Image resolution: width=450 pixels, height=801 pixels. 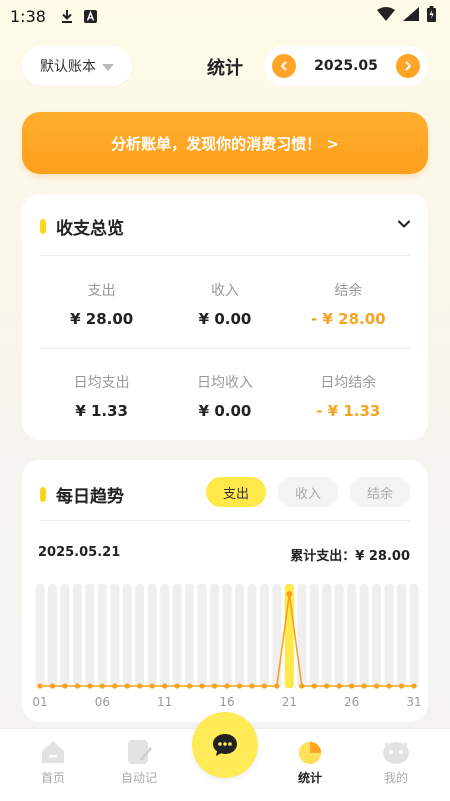 I want to click on stat-expense: 支出 ¥ 28.00, so click(x=101, y=304).